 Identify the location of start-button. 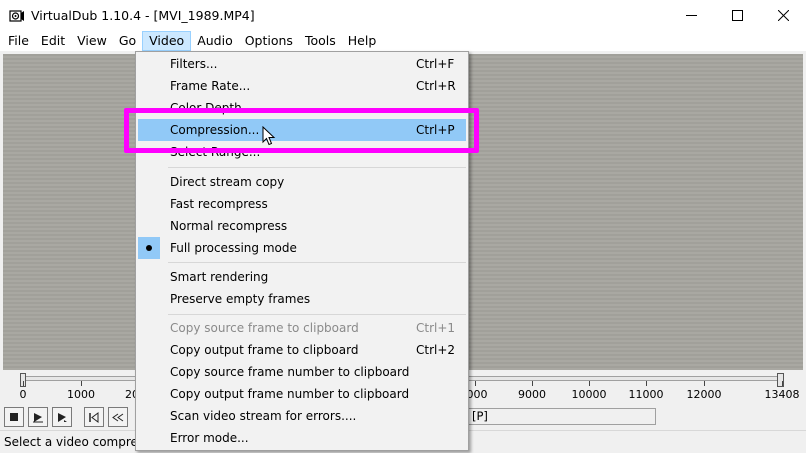
(94, 417).